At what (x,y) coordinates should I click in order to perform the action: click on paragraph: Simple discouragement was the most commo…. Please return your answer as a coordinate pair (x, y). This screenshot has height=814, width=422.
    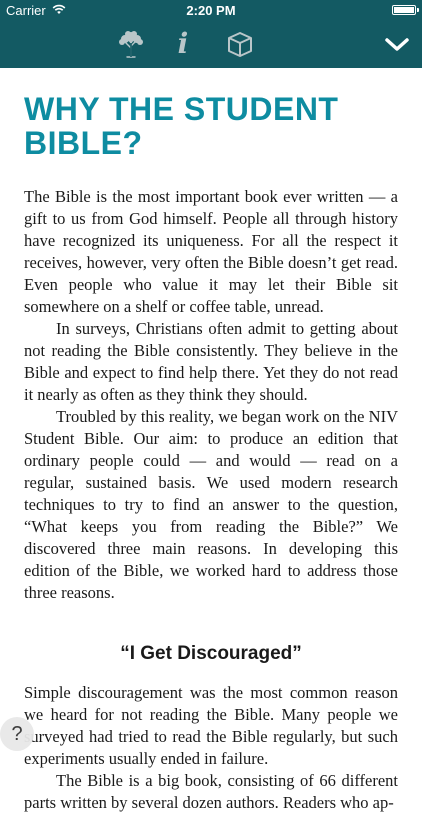
    Looking at the image, I should click on (211, 725).